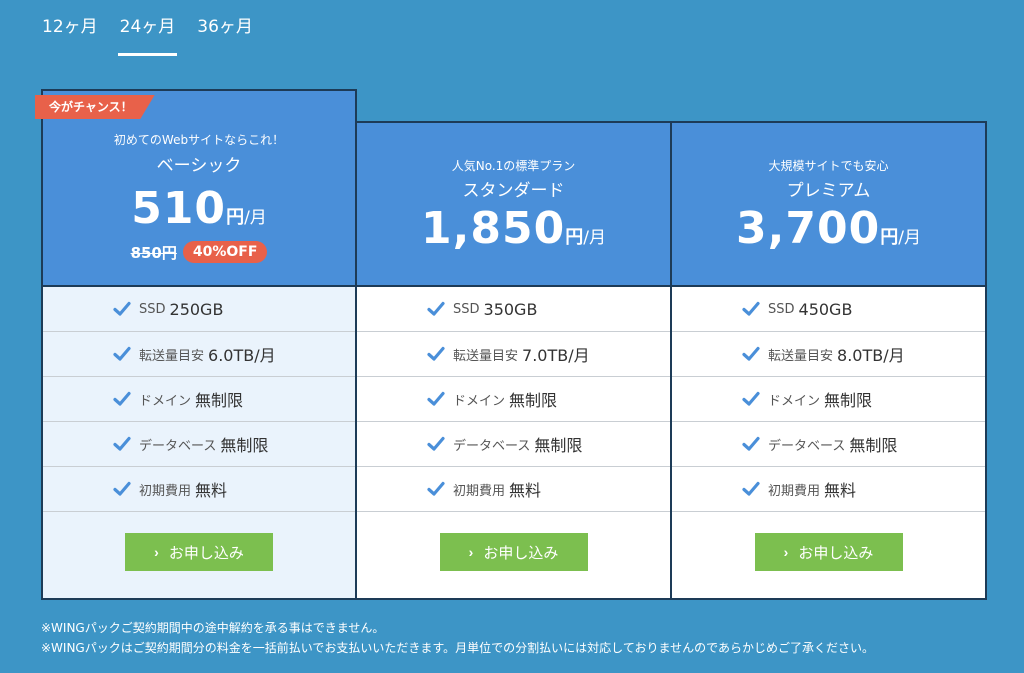 The width and height of the screenshot is (1024, 673). I want to click on apply-button-standard: › お申し込み, so click(513, 552).